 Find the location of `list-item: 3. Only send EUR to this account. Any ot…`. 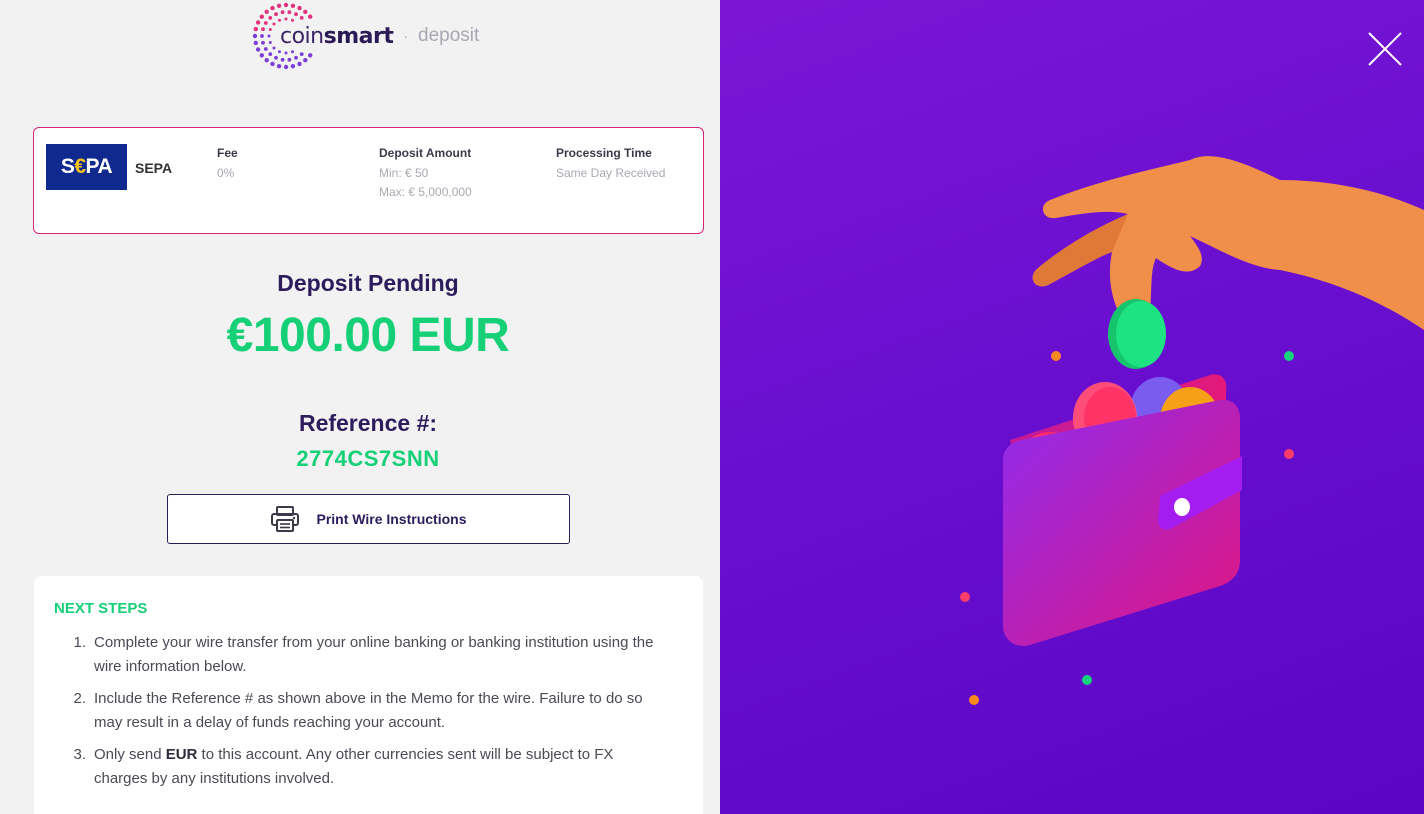

list-item: 3. Only send EUR to this account. Any ot… is located at coordinates (343, 766).